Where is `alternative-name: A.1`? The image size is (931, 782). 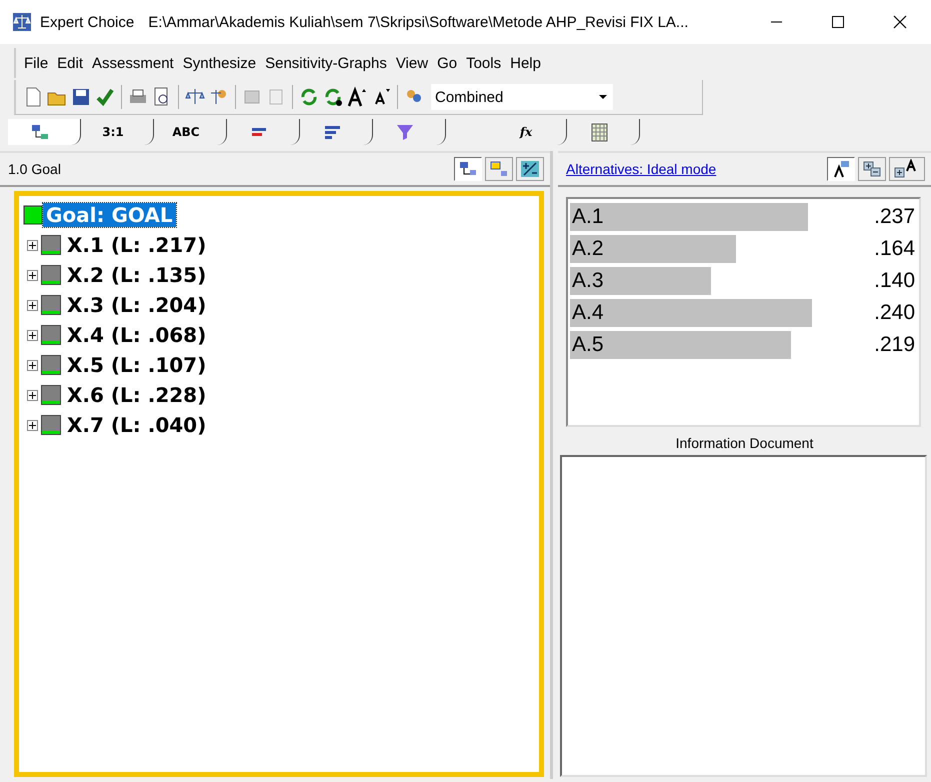
alternative-name: A.1 is located at coordinates (588, 217).